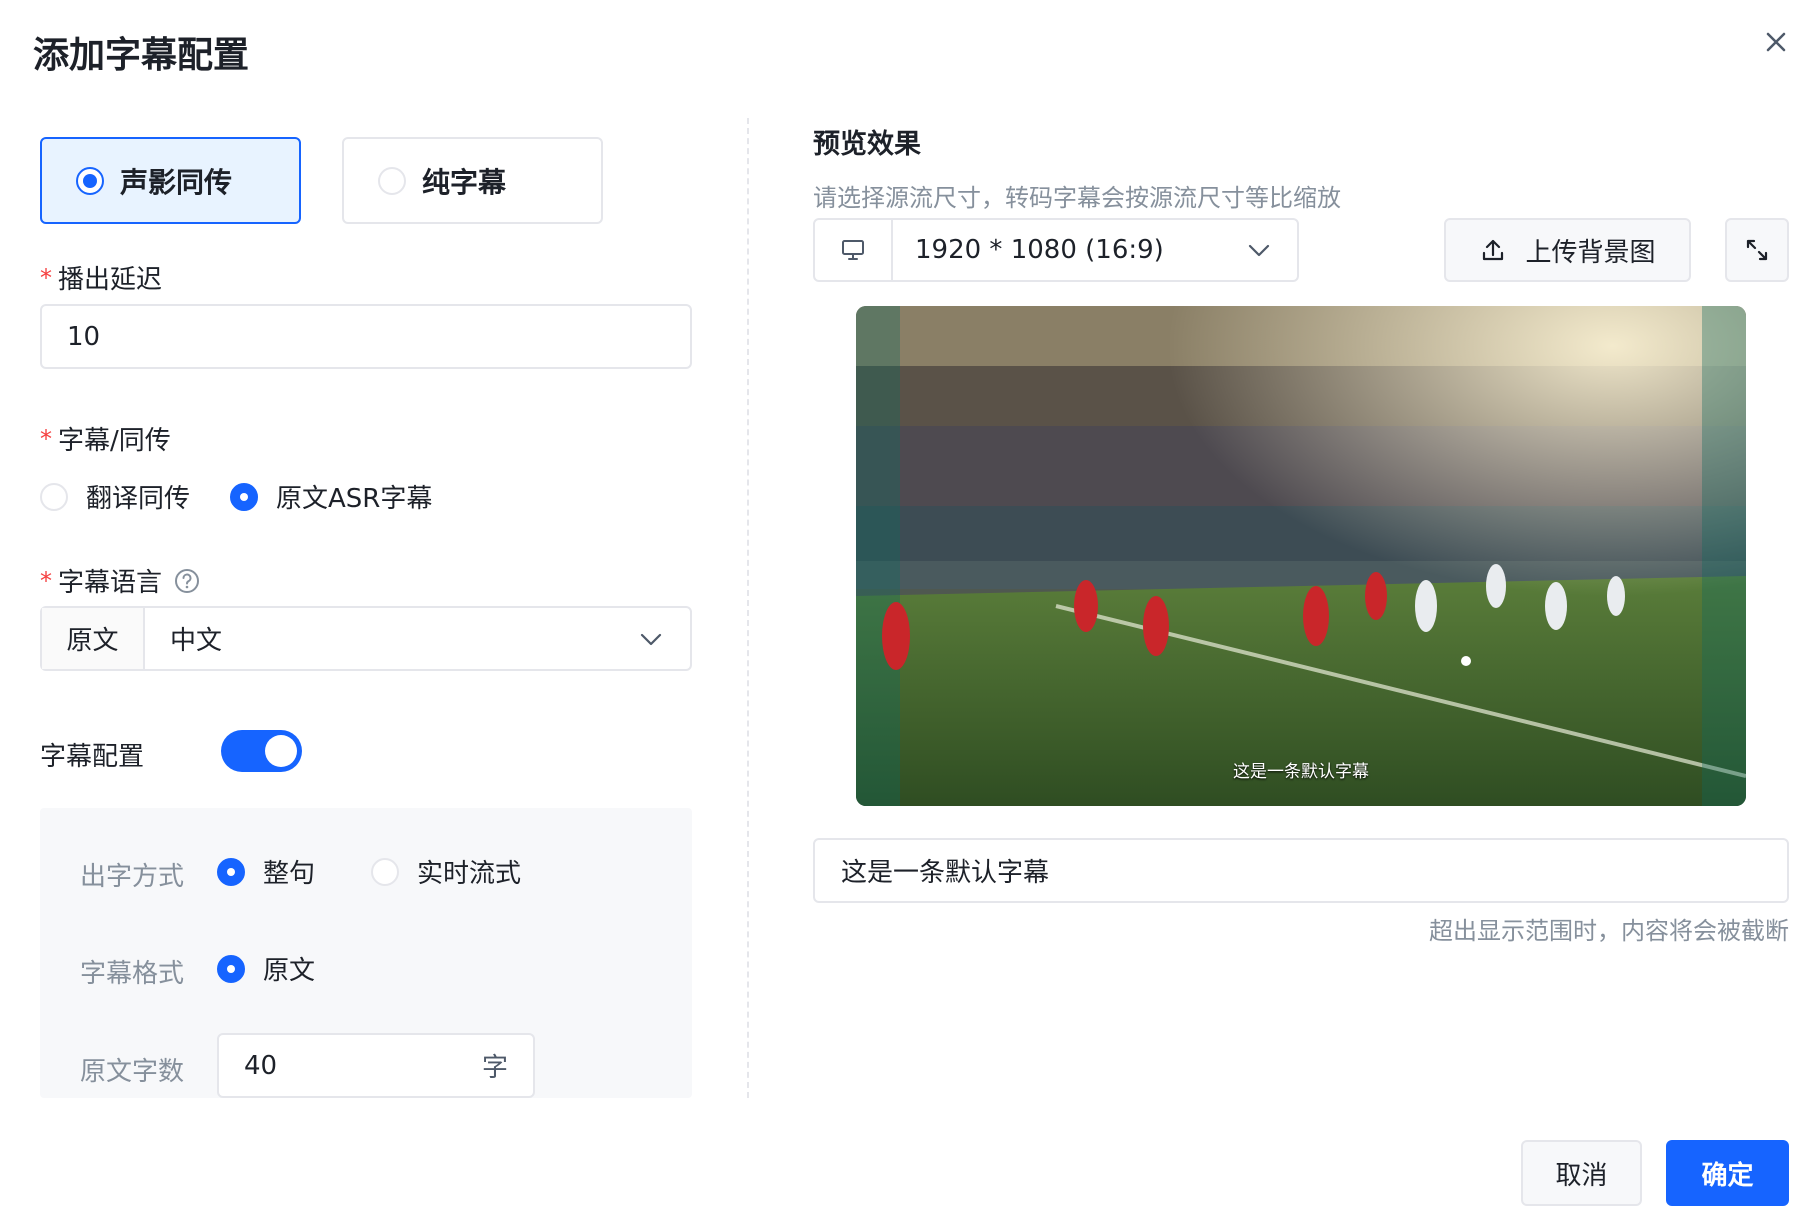 The width and height of the screenshot is (1812, 1218). I want to click on radio-option-translate: 翻译同传, so click(115, 496).